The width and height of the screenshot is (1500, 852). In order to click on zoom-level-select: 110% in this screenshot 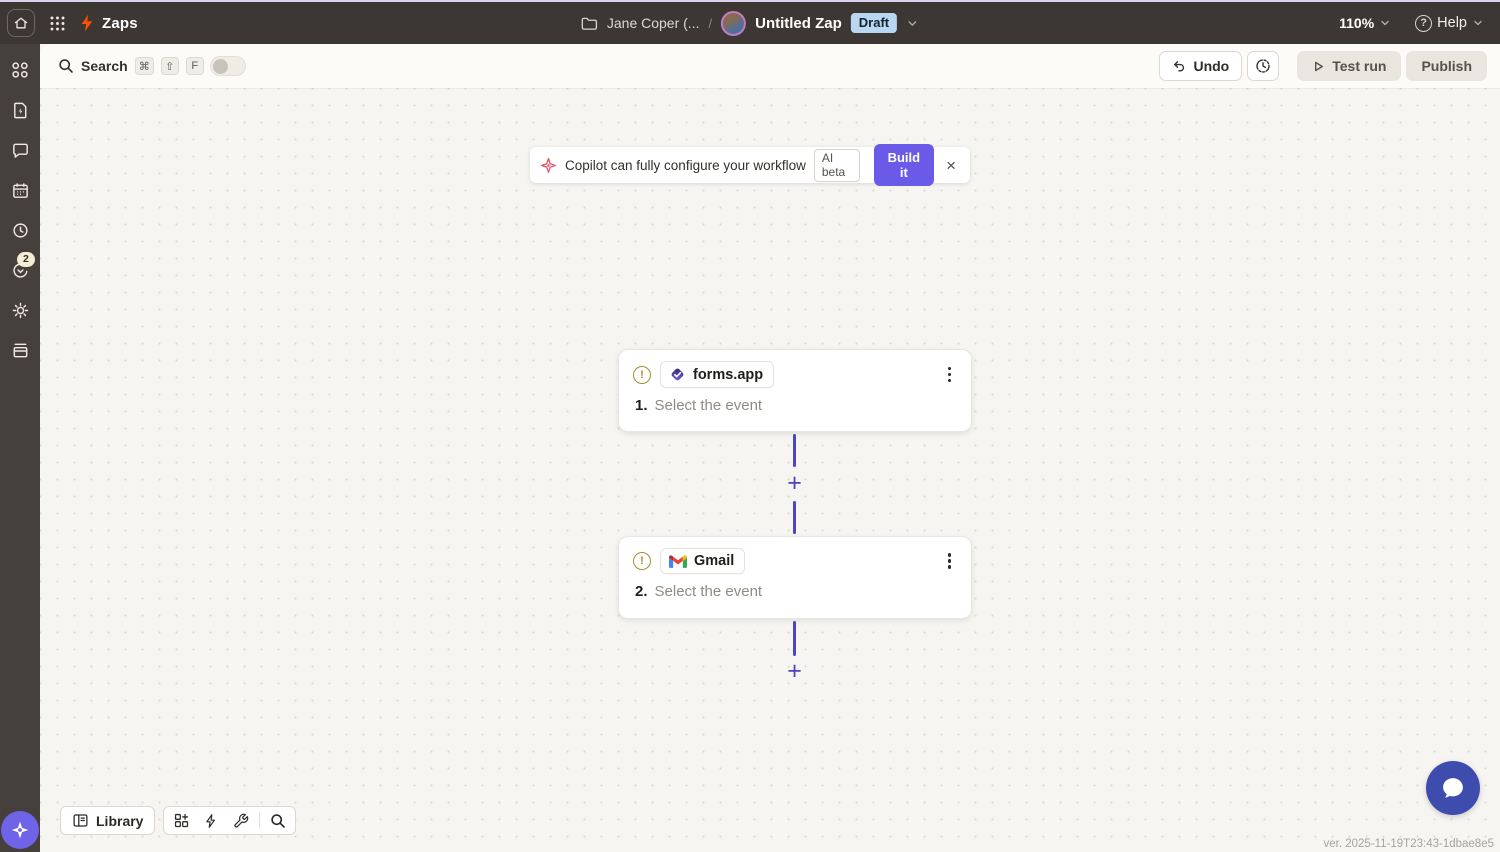, I will do `click(1365, 23)`.